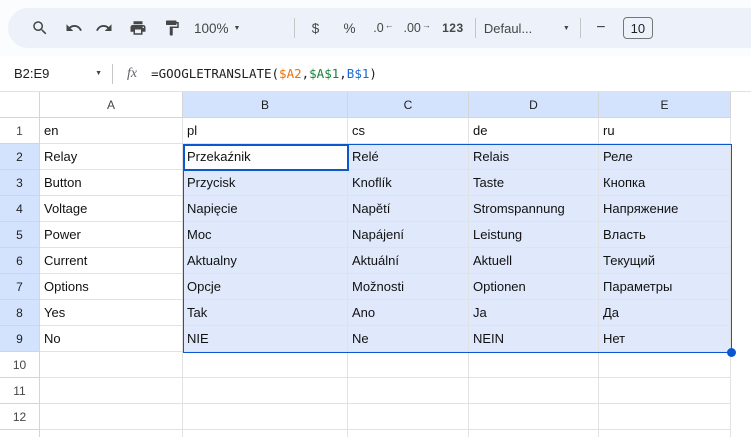 This screenshot has height=437, width=751. Describe the element at coordinates (534, 339) in the screenshot. I see `cell-D9: NEIN` at that location.